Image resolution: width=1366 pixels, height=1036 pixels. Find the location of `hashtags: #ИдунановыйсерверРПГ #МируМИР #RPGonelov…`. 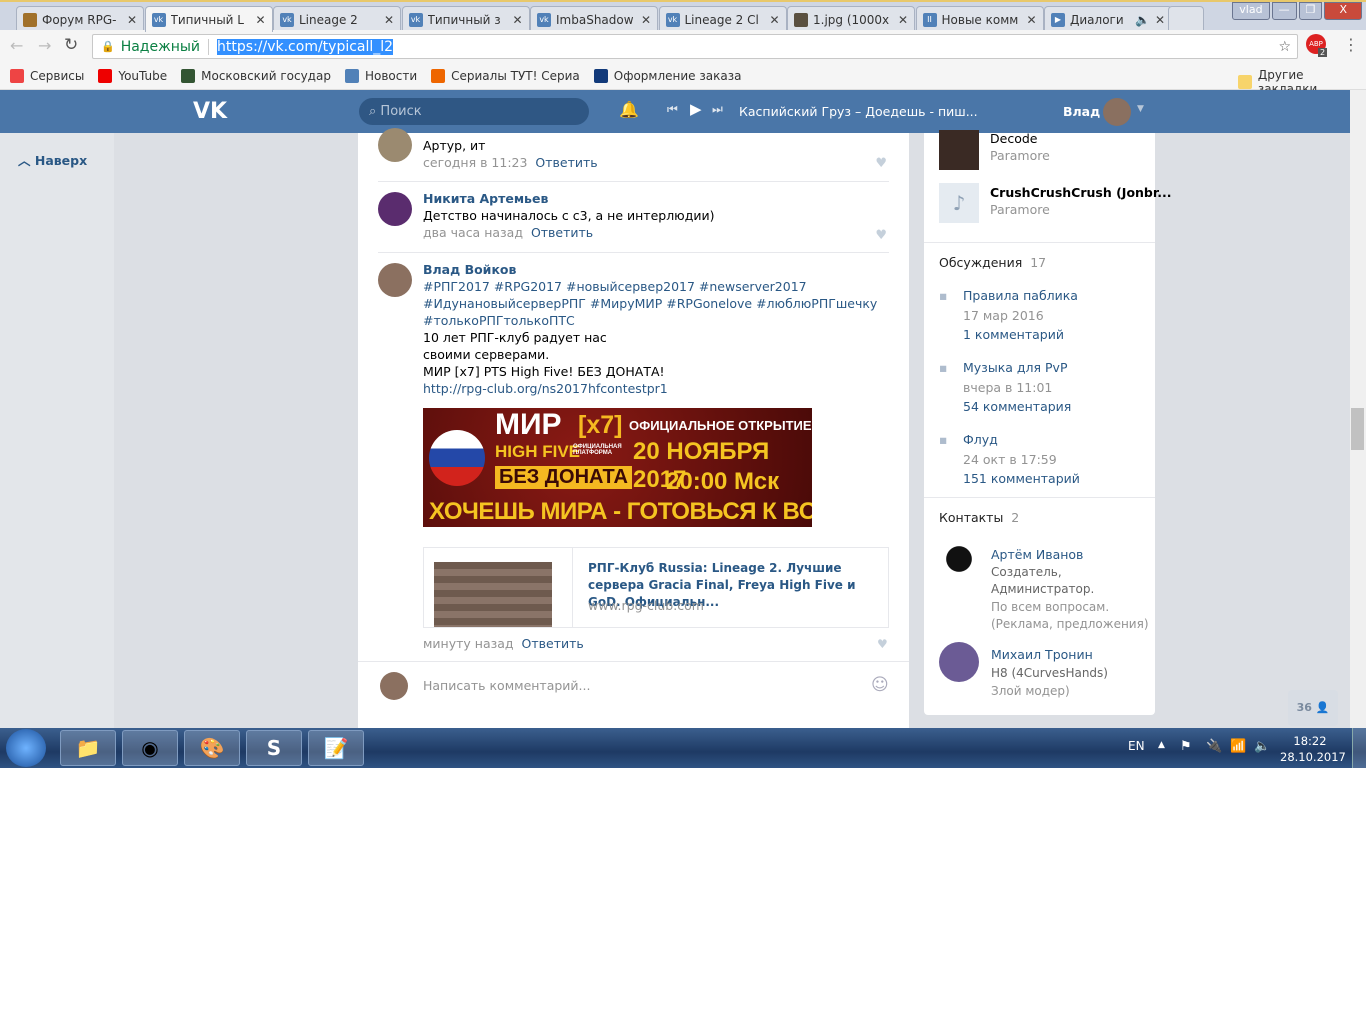

hashtags: #ИдунановыйсерверРПГ #МируМИР #RPGonelov… is located at coordinates (656, 303).